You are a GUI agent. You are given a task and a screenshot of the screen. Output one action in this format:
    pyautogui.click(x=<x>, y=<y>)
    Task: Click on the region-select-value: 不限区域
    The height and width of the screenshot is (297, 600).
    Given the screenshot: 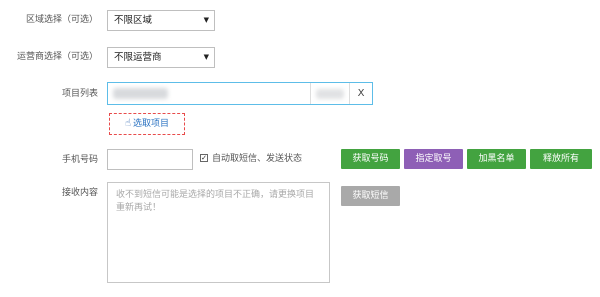 What is the action you would take?
    pyautogui.click(x=133, y=20)
    